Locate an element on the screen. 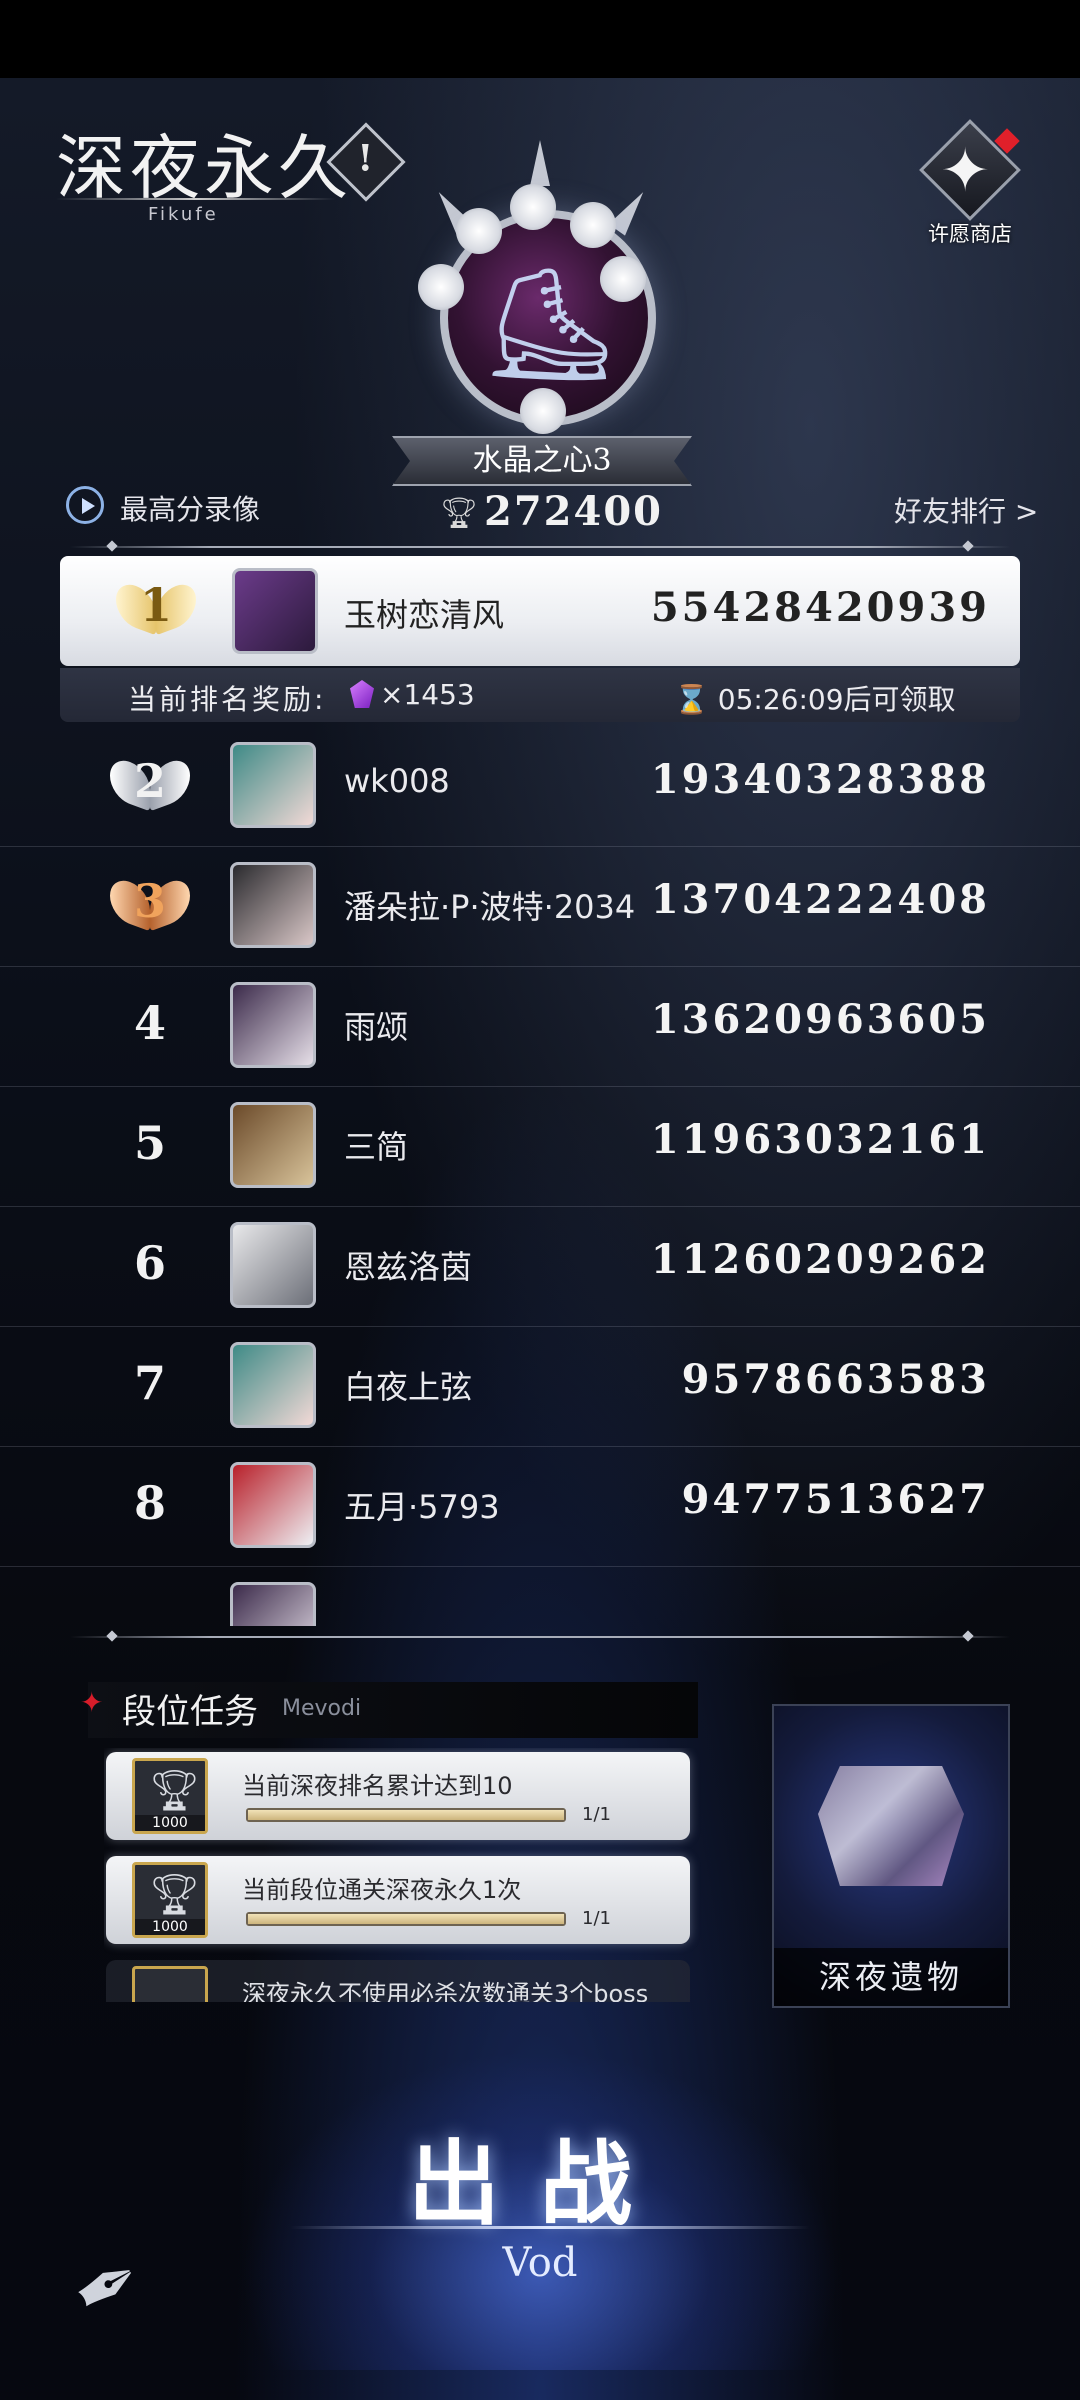  rank-number: 2 is located at coordinates (149, 781).